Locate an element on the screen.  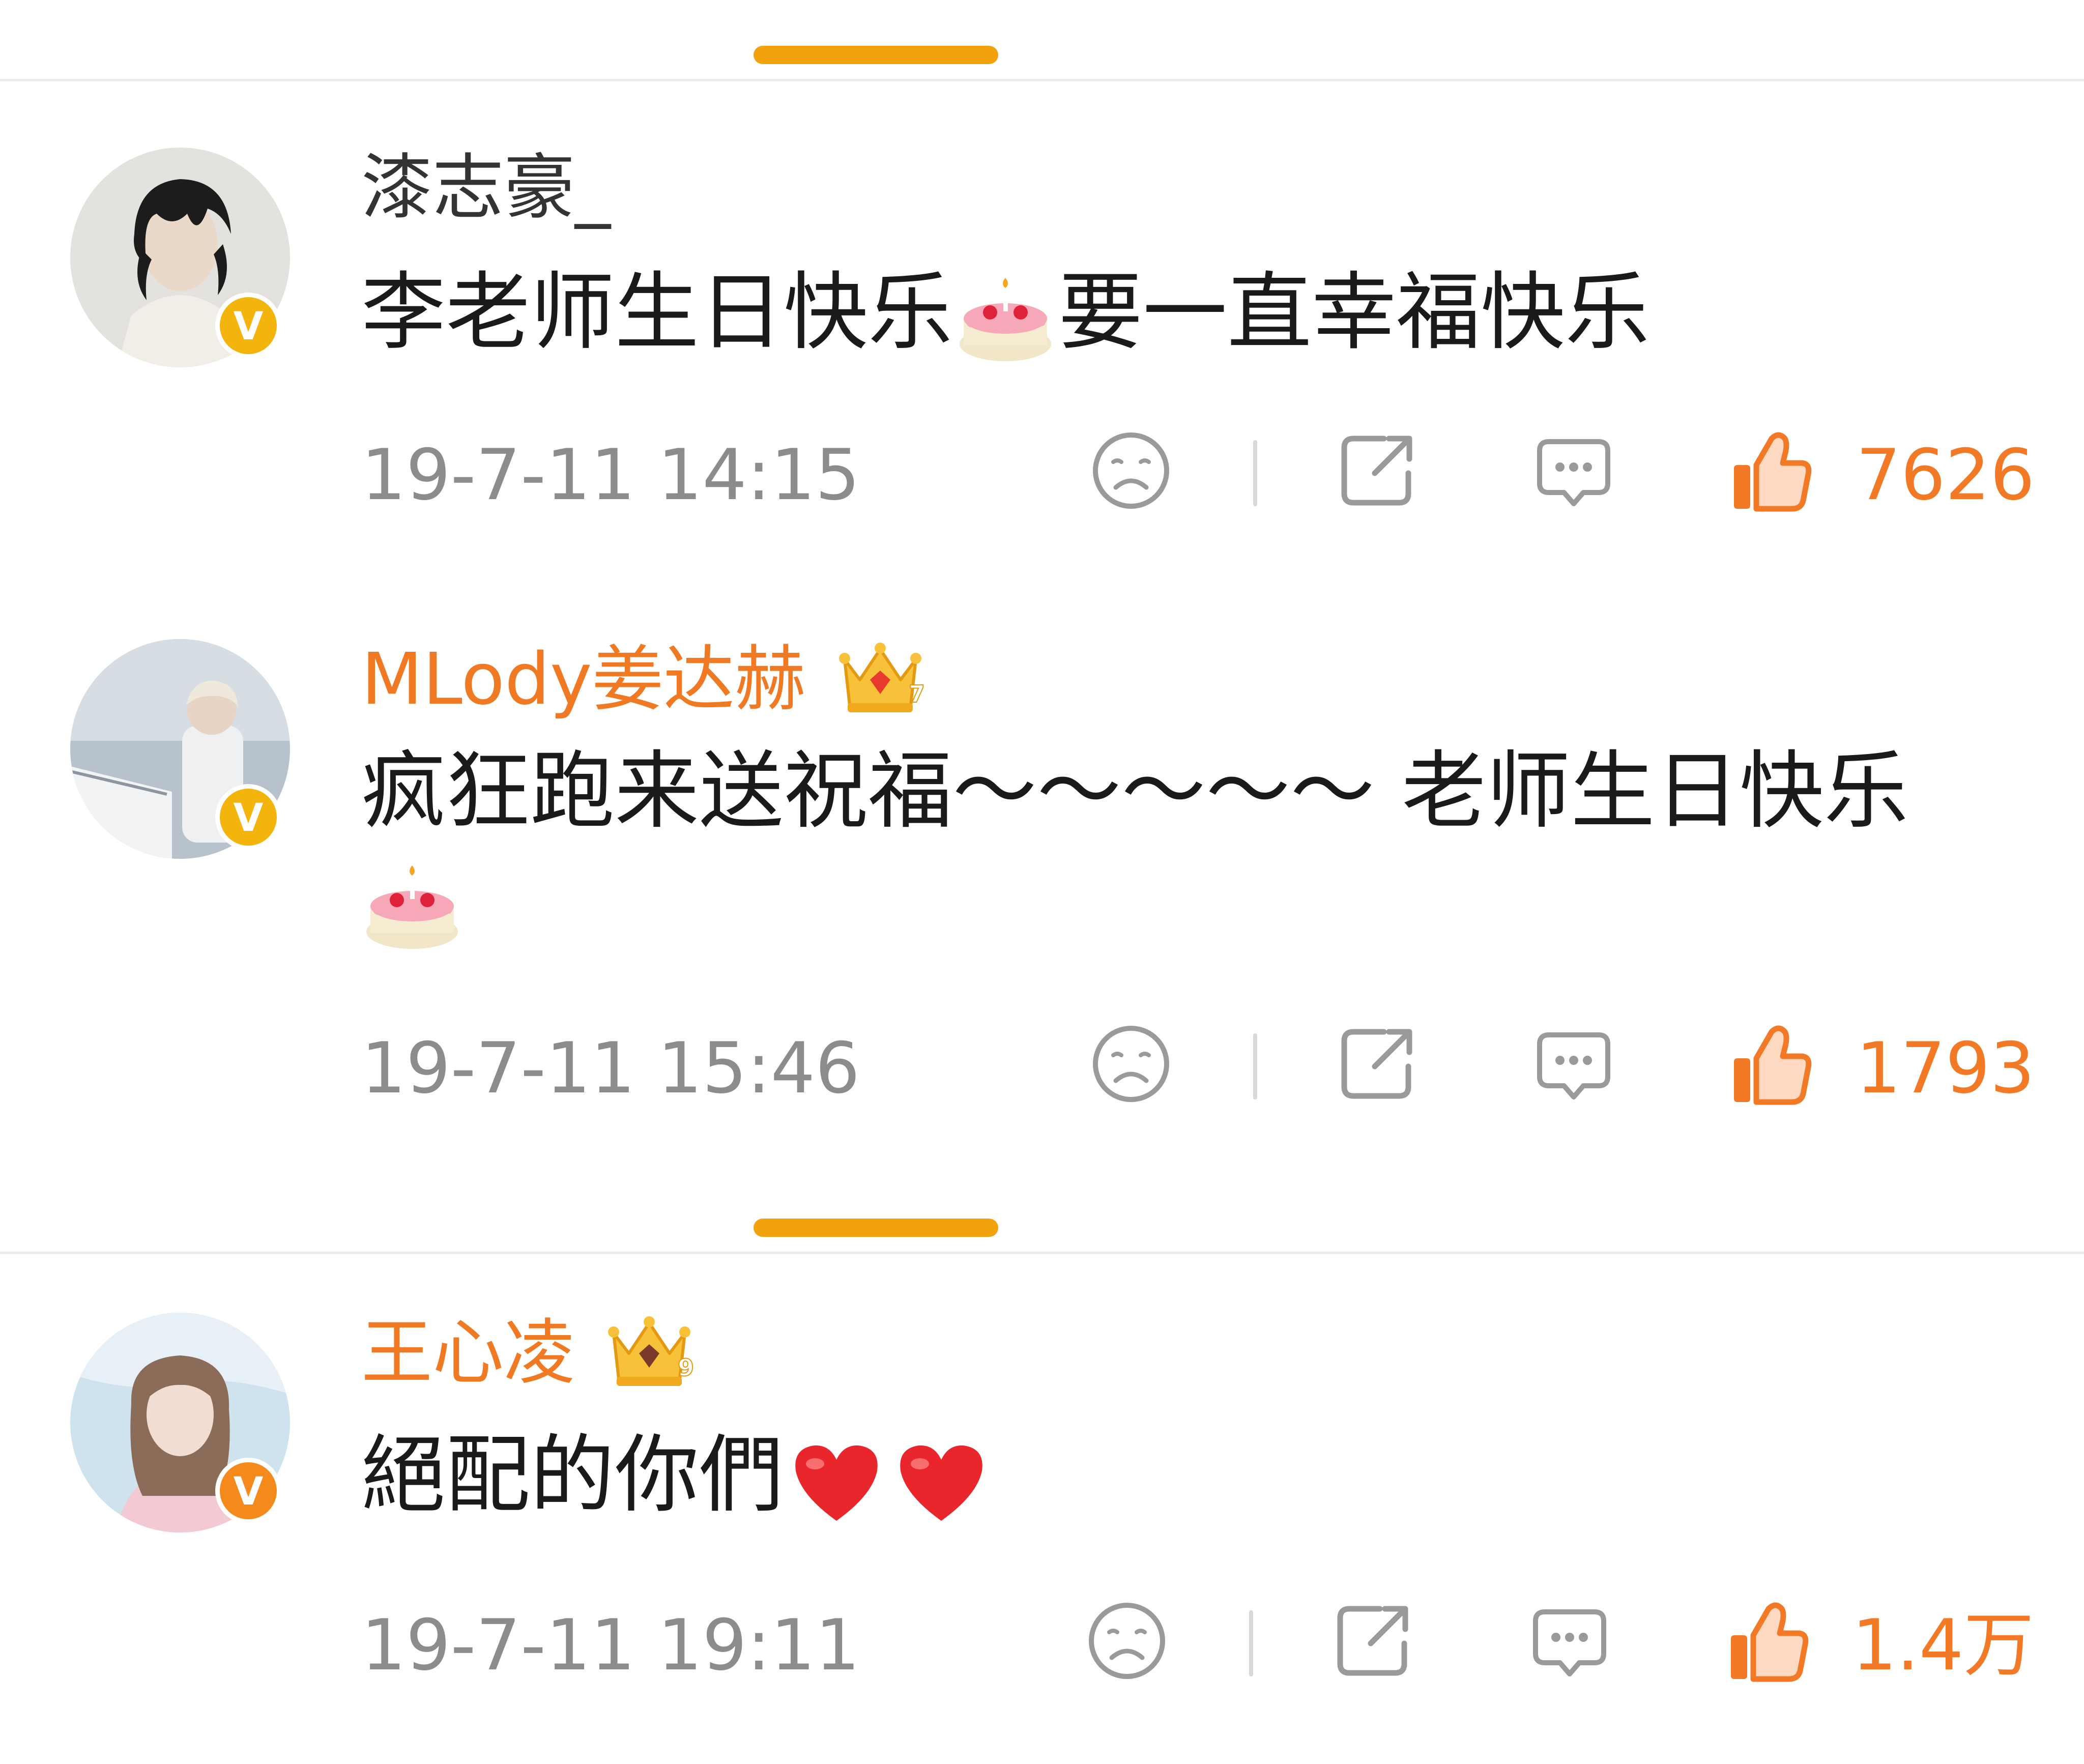
username-row: 漆志豪_ is located at coordinates (486, 189).